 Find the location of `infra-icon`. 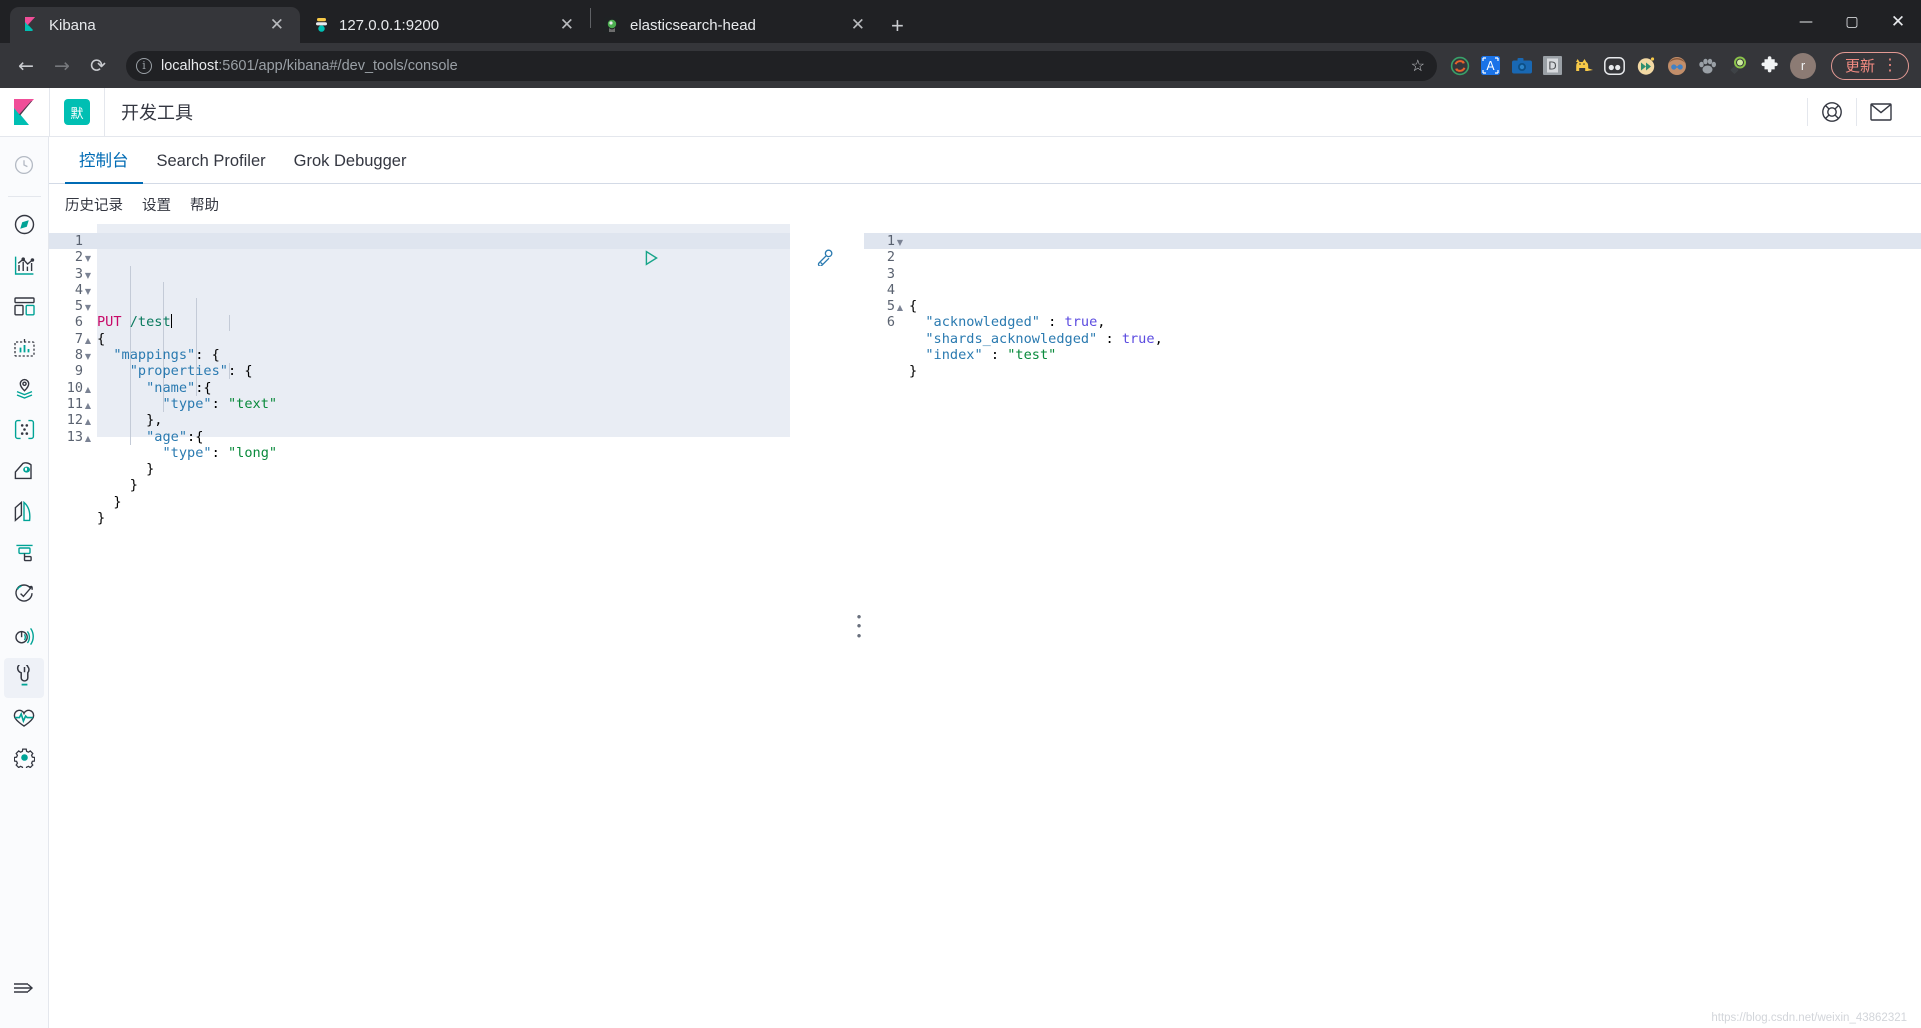

infra-icon is located at coordinates (24, 473).